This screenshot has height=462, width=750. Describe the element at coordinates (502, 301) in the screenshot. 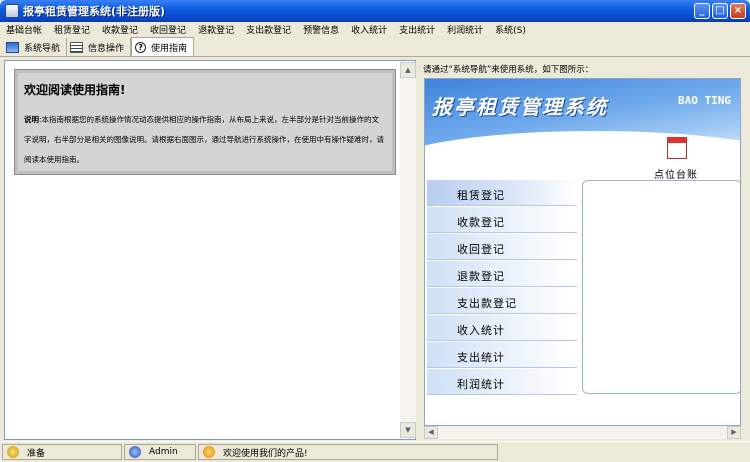

I see `preview-nav-item: 支出款登记` at that location.